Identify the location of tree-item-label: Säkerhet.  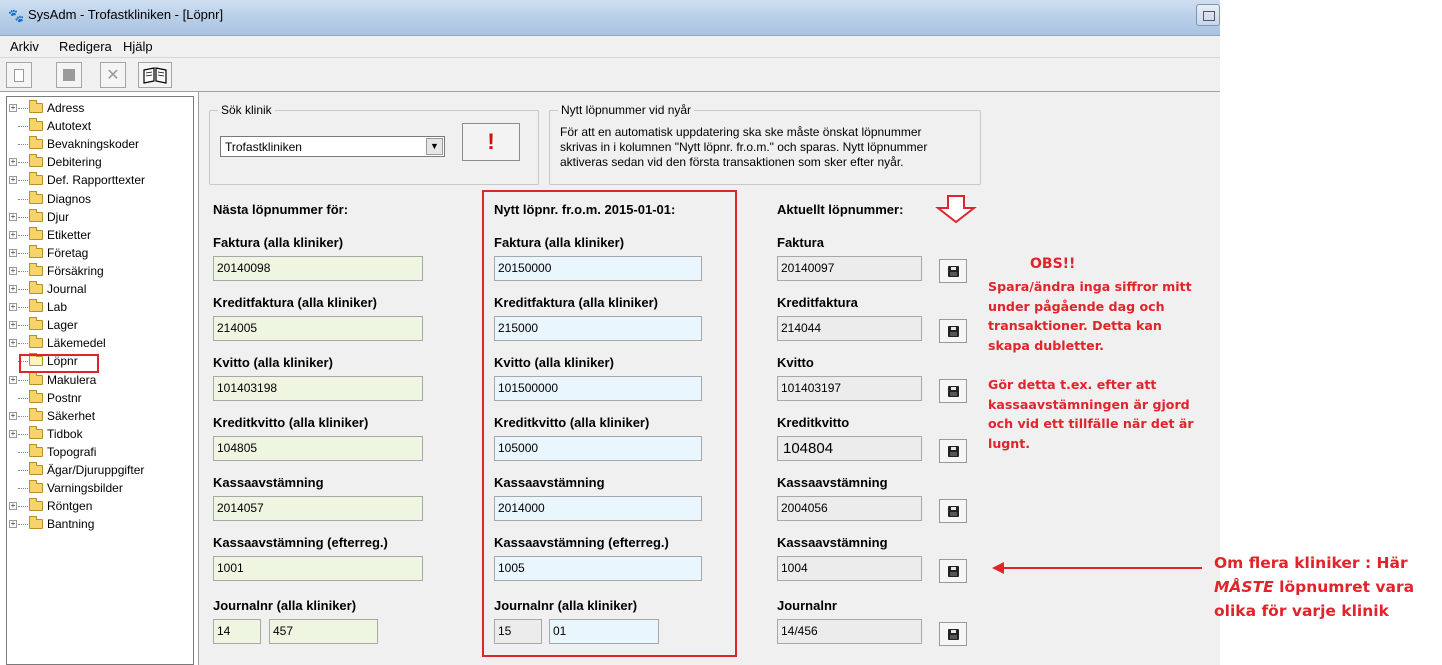
(71, 415).